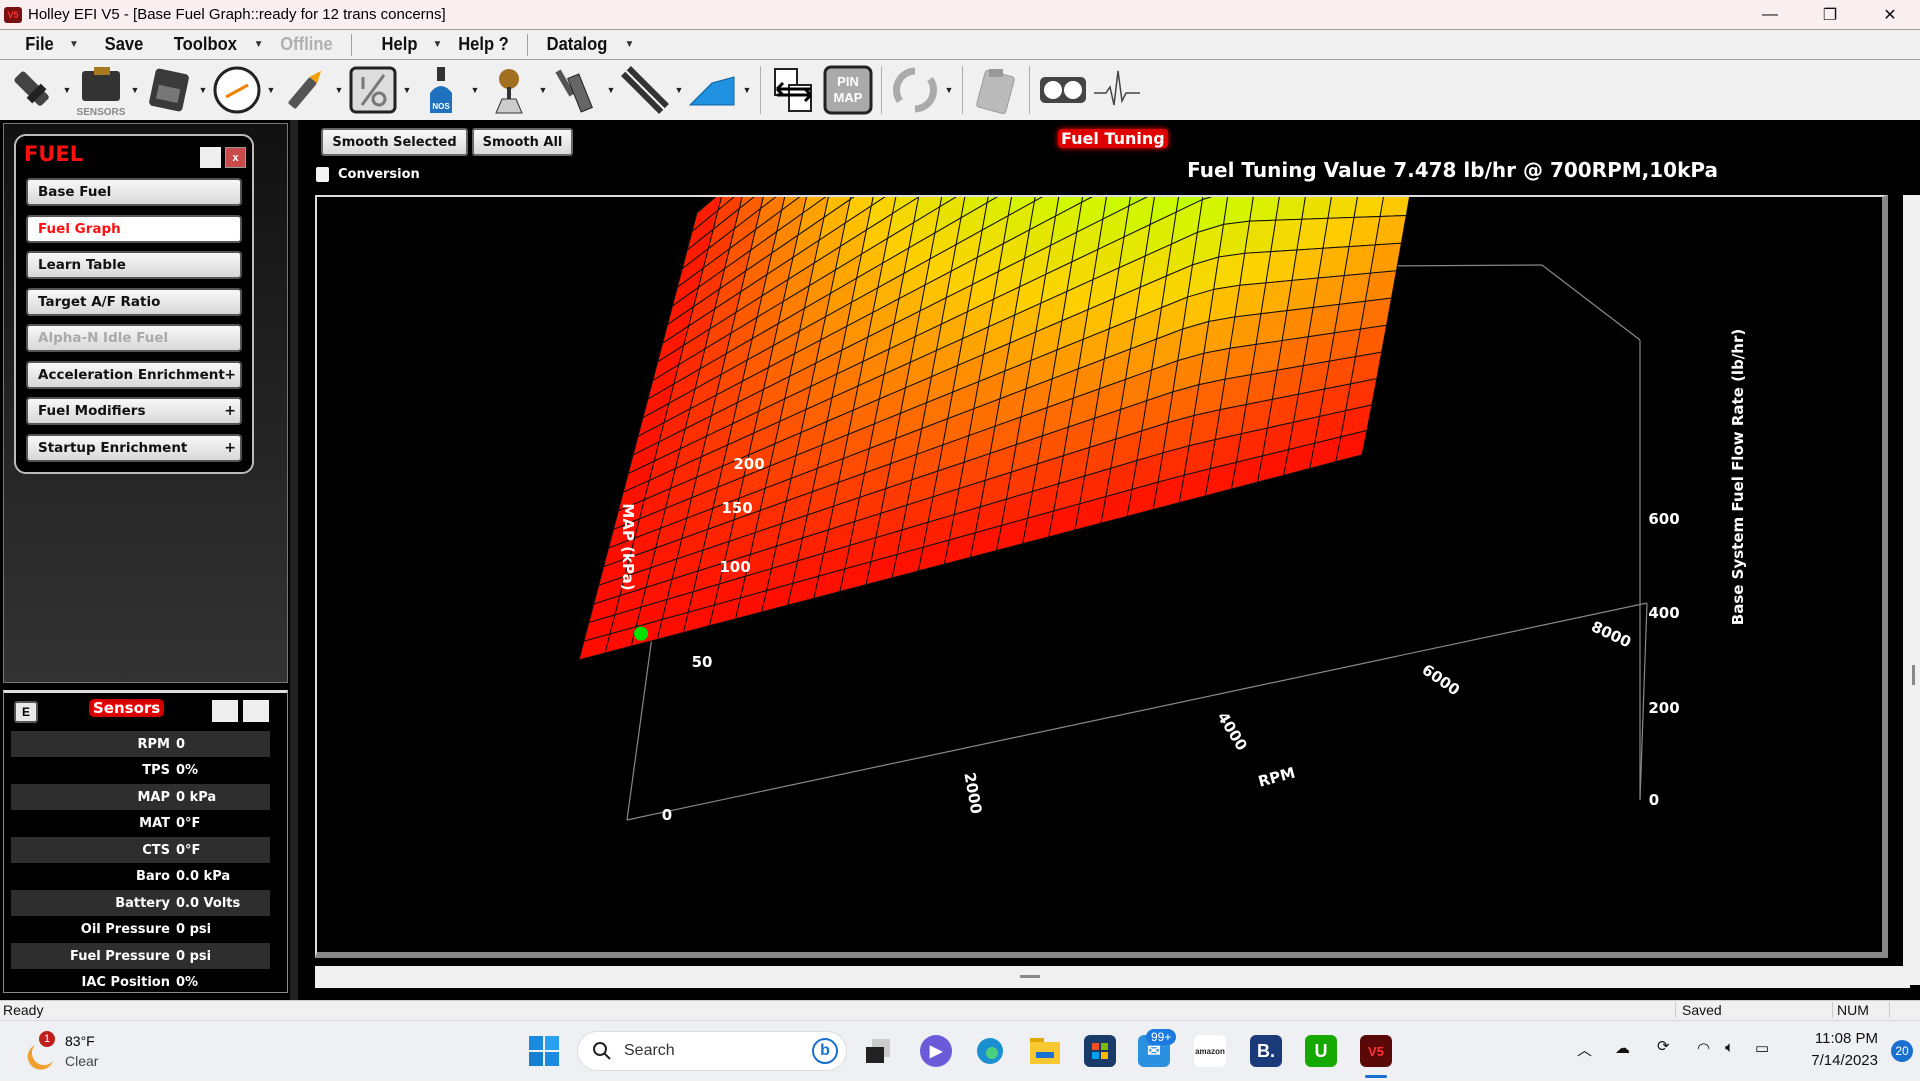 This screenshot has height=1081, width=1920. What do you see at coordinates (399, 44) in the screenshot?
I see `menu-help: Help` at bounding box center [399, 44].